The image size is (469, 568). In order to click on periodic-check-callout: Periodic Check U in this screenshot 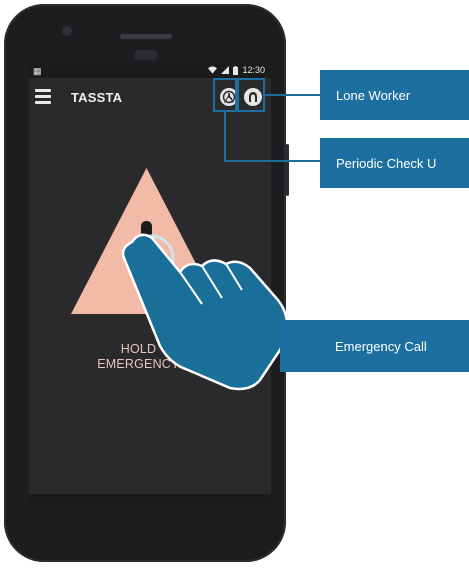, I will do `click(394, 163)`.